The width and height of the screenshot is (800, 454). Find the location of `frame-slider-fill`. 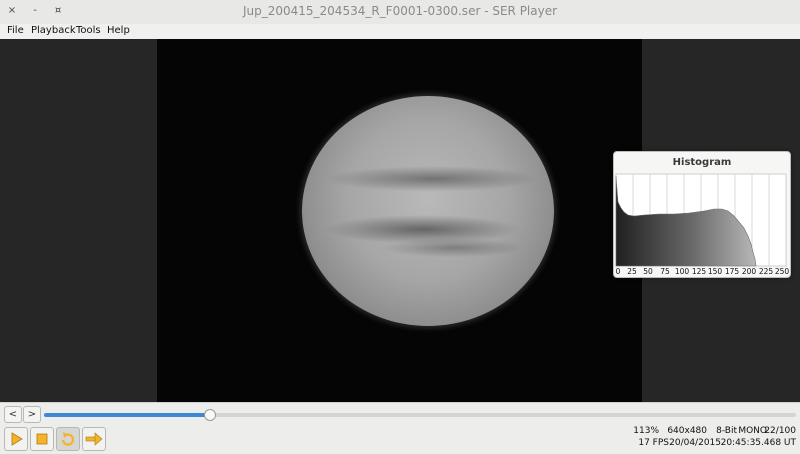

frame-slider-fill is located at coordinates (127, 415).